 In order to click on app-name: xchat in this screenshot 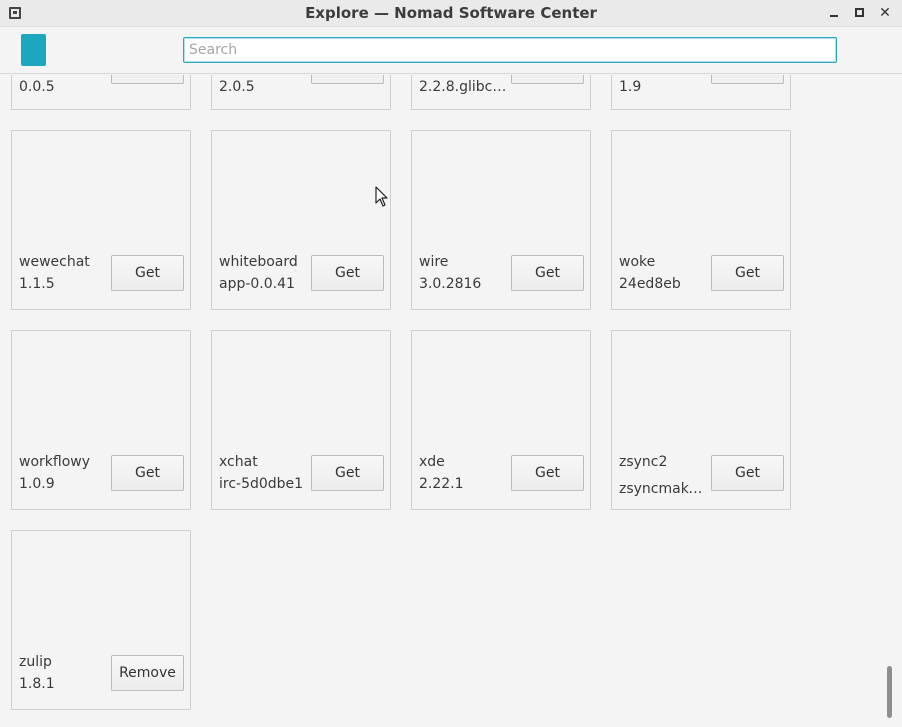, I will do `click(238, 462)`.